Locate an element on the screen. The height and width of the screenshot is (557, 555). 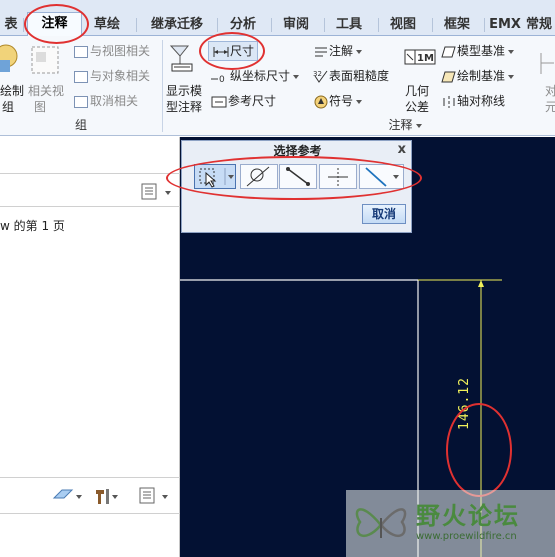
panel-tools is located at coordinates (110, 495).